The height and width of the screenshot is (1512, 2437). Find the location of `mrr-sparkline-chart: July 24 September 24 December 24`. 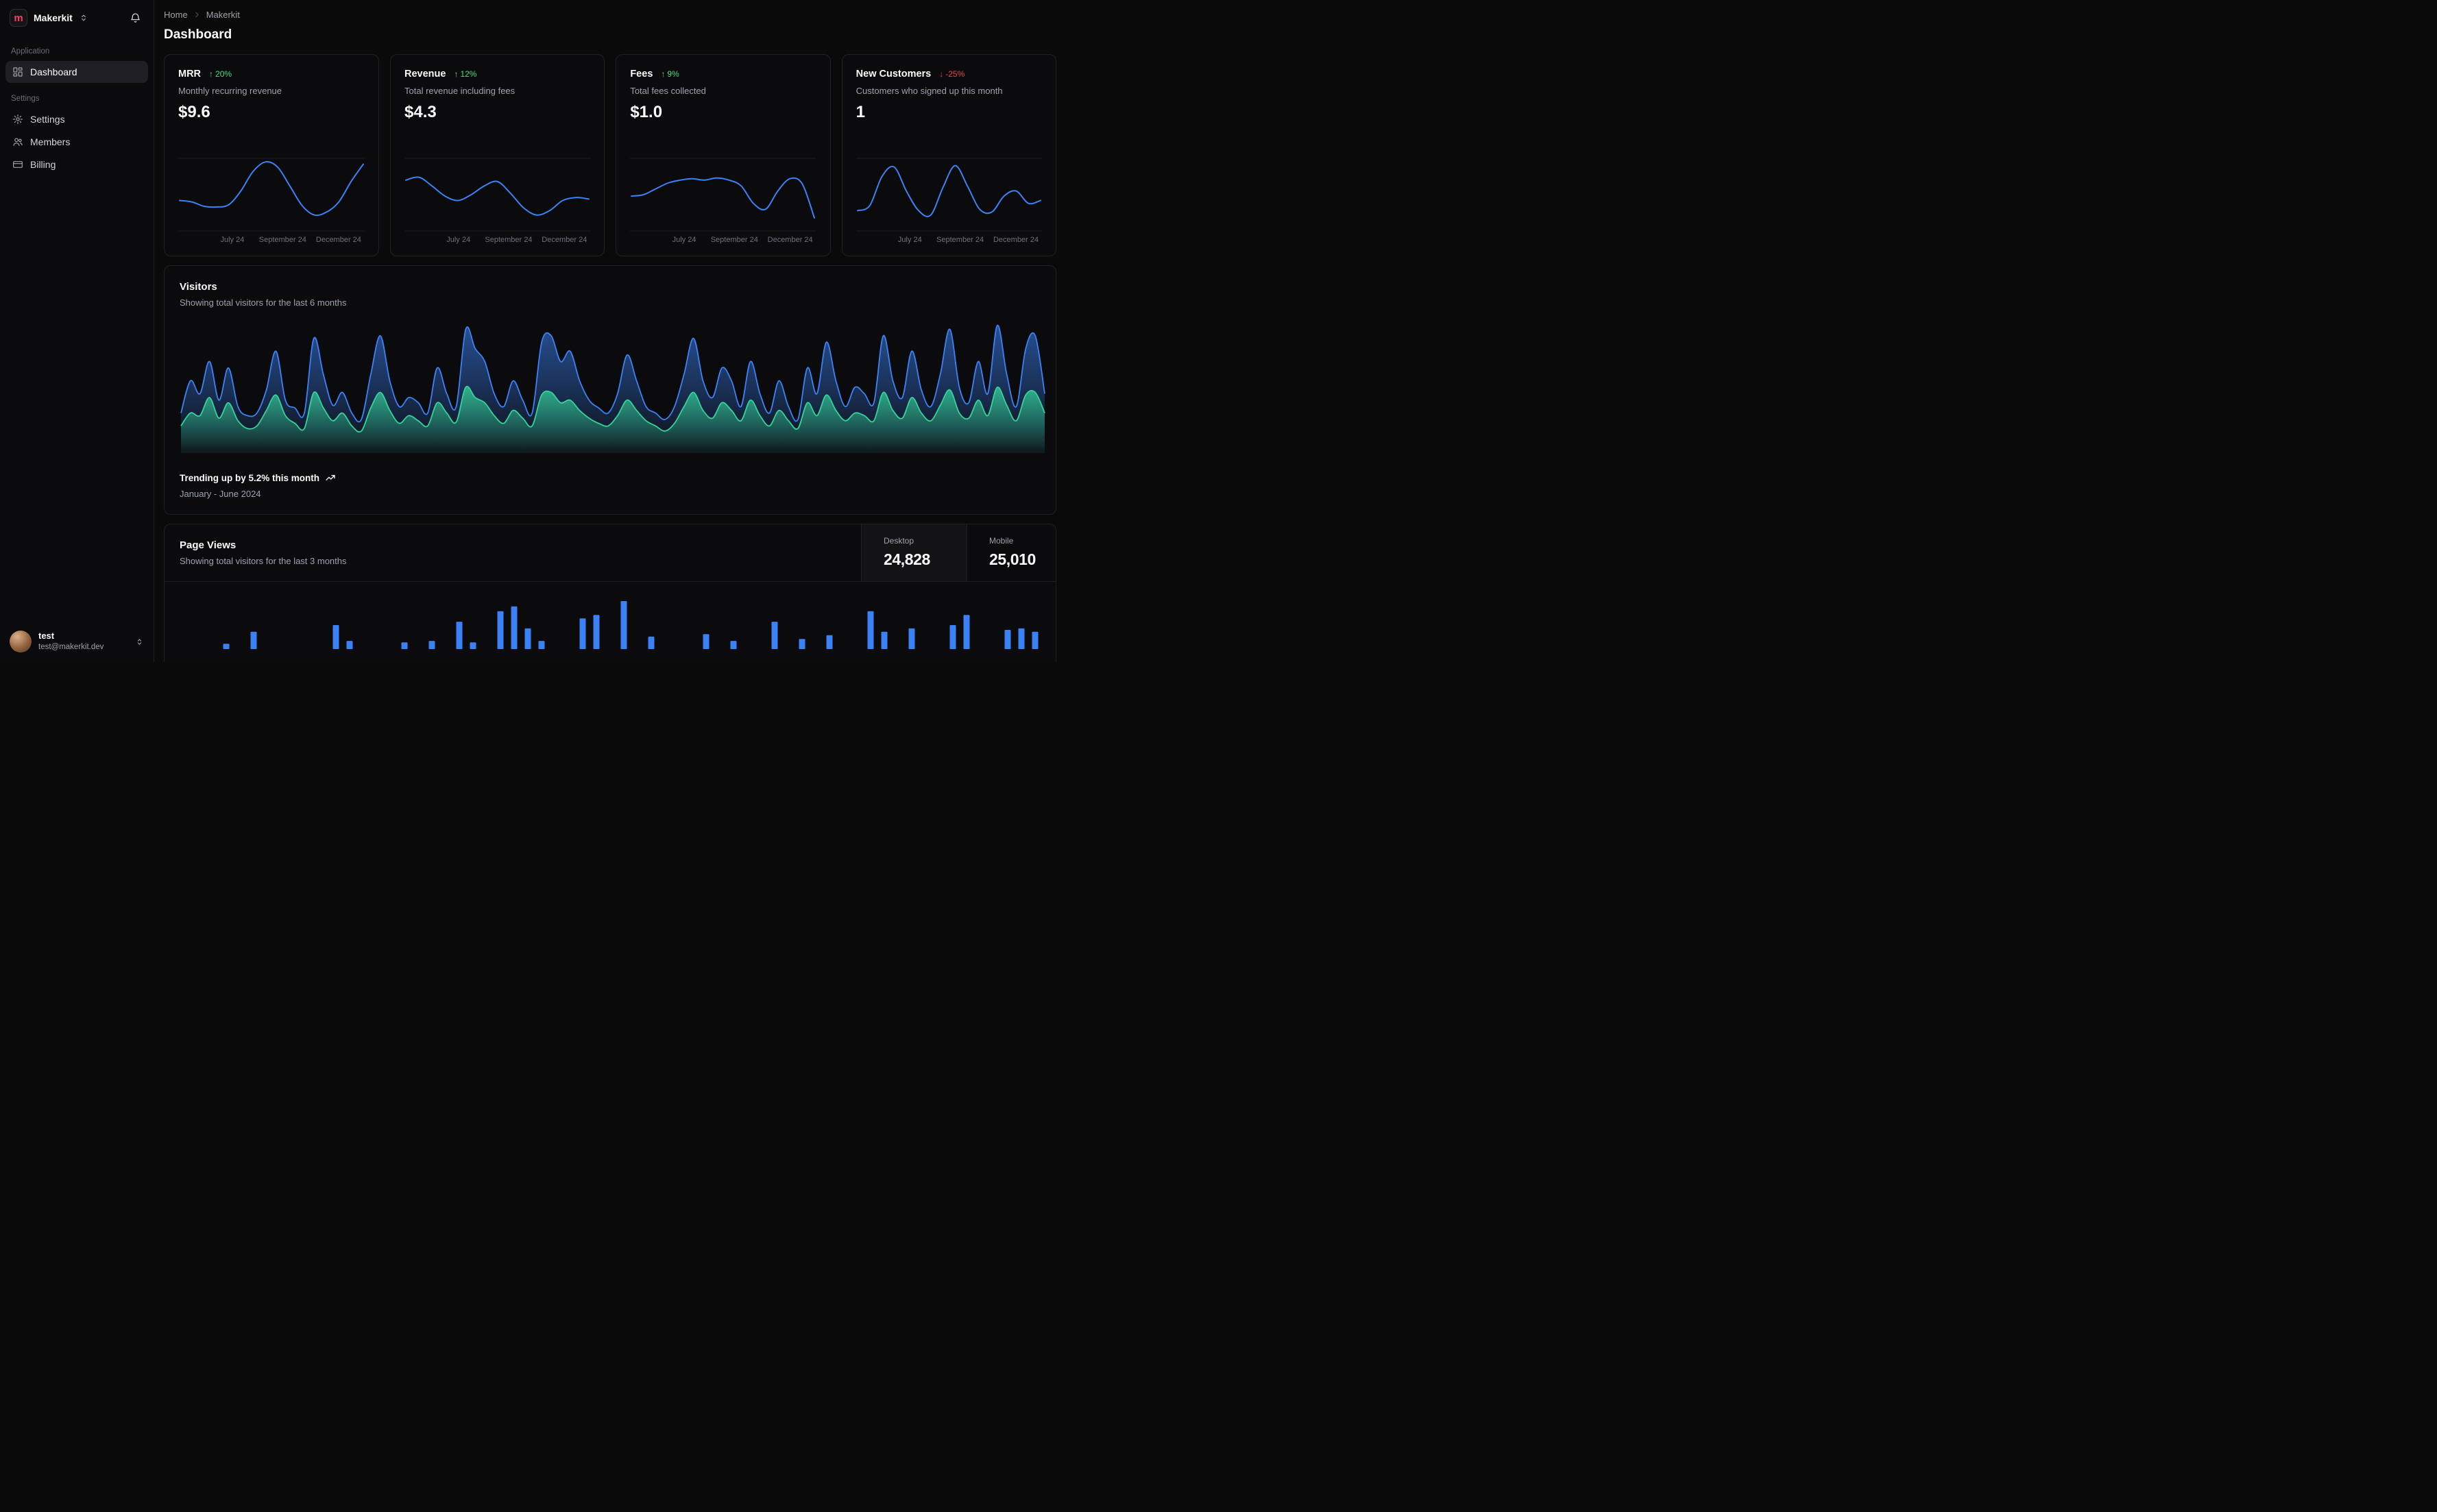

mrr-sparkline-chart: July 24 September 24 December 24 is located at coordinates (271, 201).